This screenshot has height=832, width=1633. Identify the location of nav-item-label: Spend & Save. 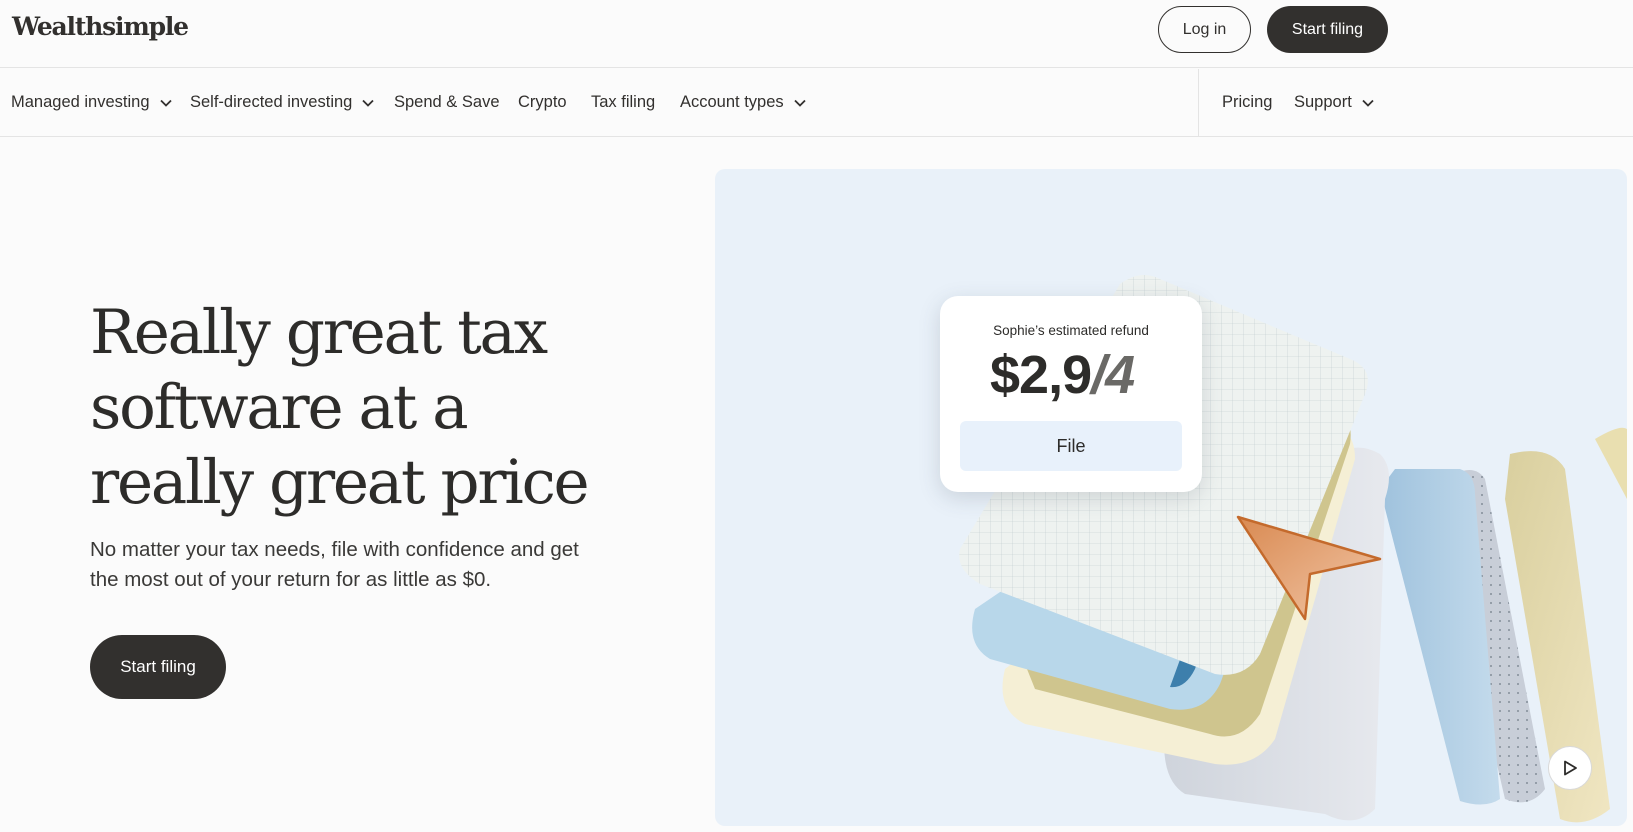
(447, 102).